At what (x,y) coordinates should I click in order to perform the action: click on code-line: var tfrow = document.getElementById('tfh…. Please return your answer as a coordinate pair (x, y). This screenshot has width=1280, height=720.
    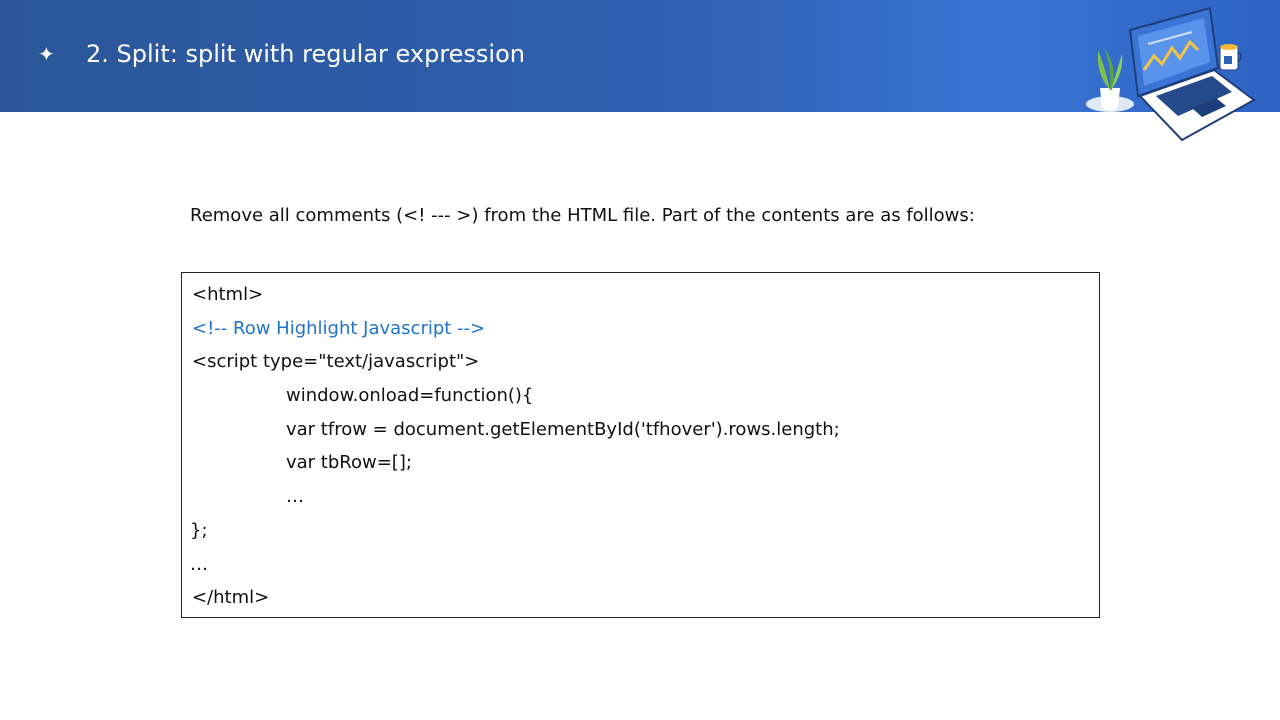
    Looking at the image, I should click on (563, 429).